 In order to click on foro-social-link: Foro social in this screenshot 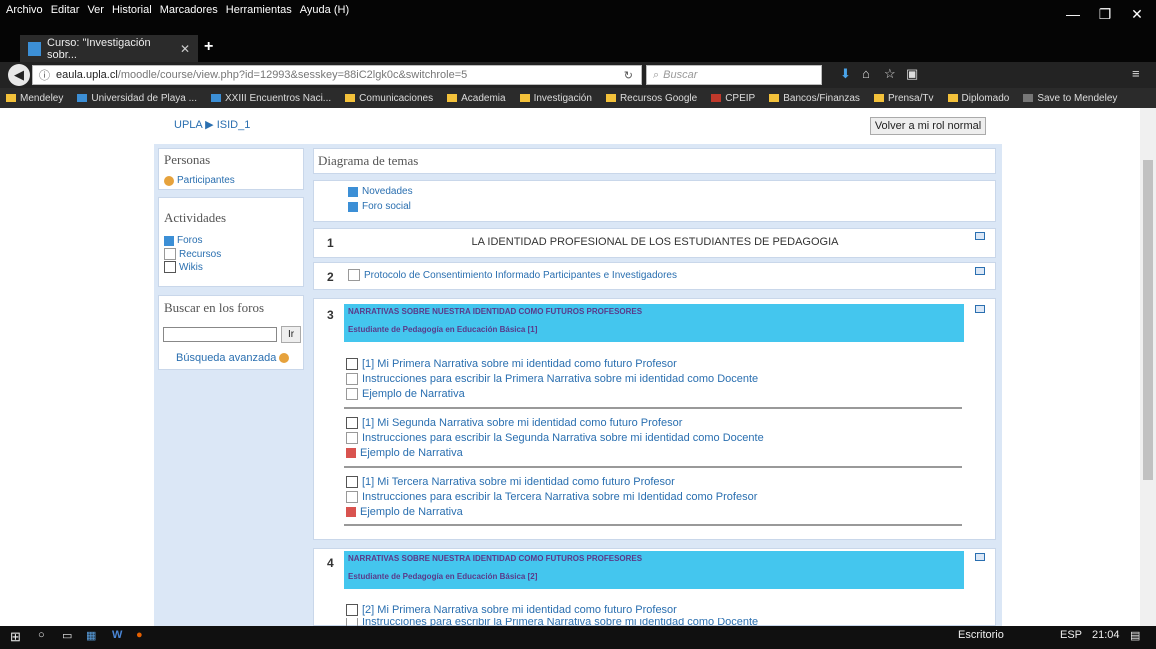, I will do `click(379, 206)`.